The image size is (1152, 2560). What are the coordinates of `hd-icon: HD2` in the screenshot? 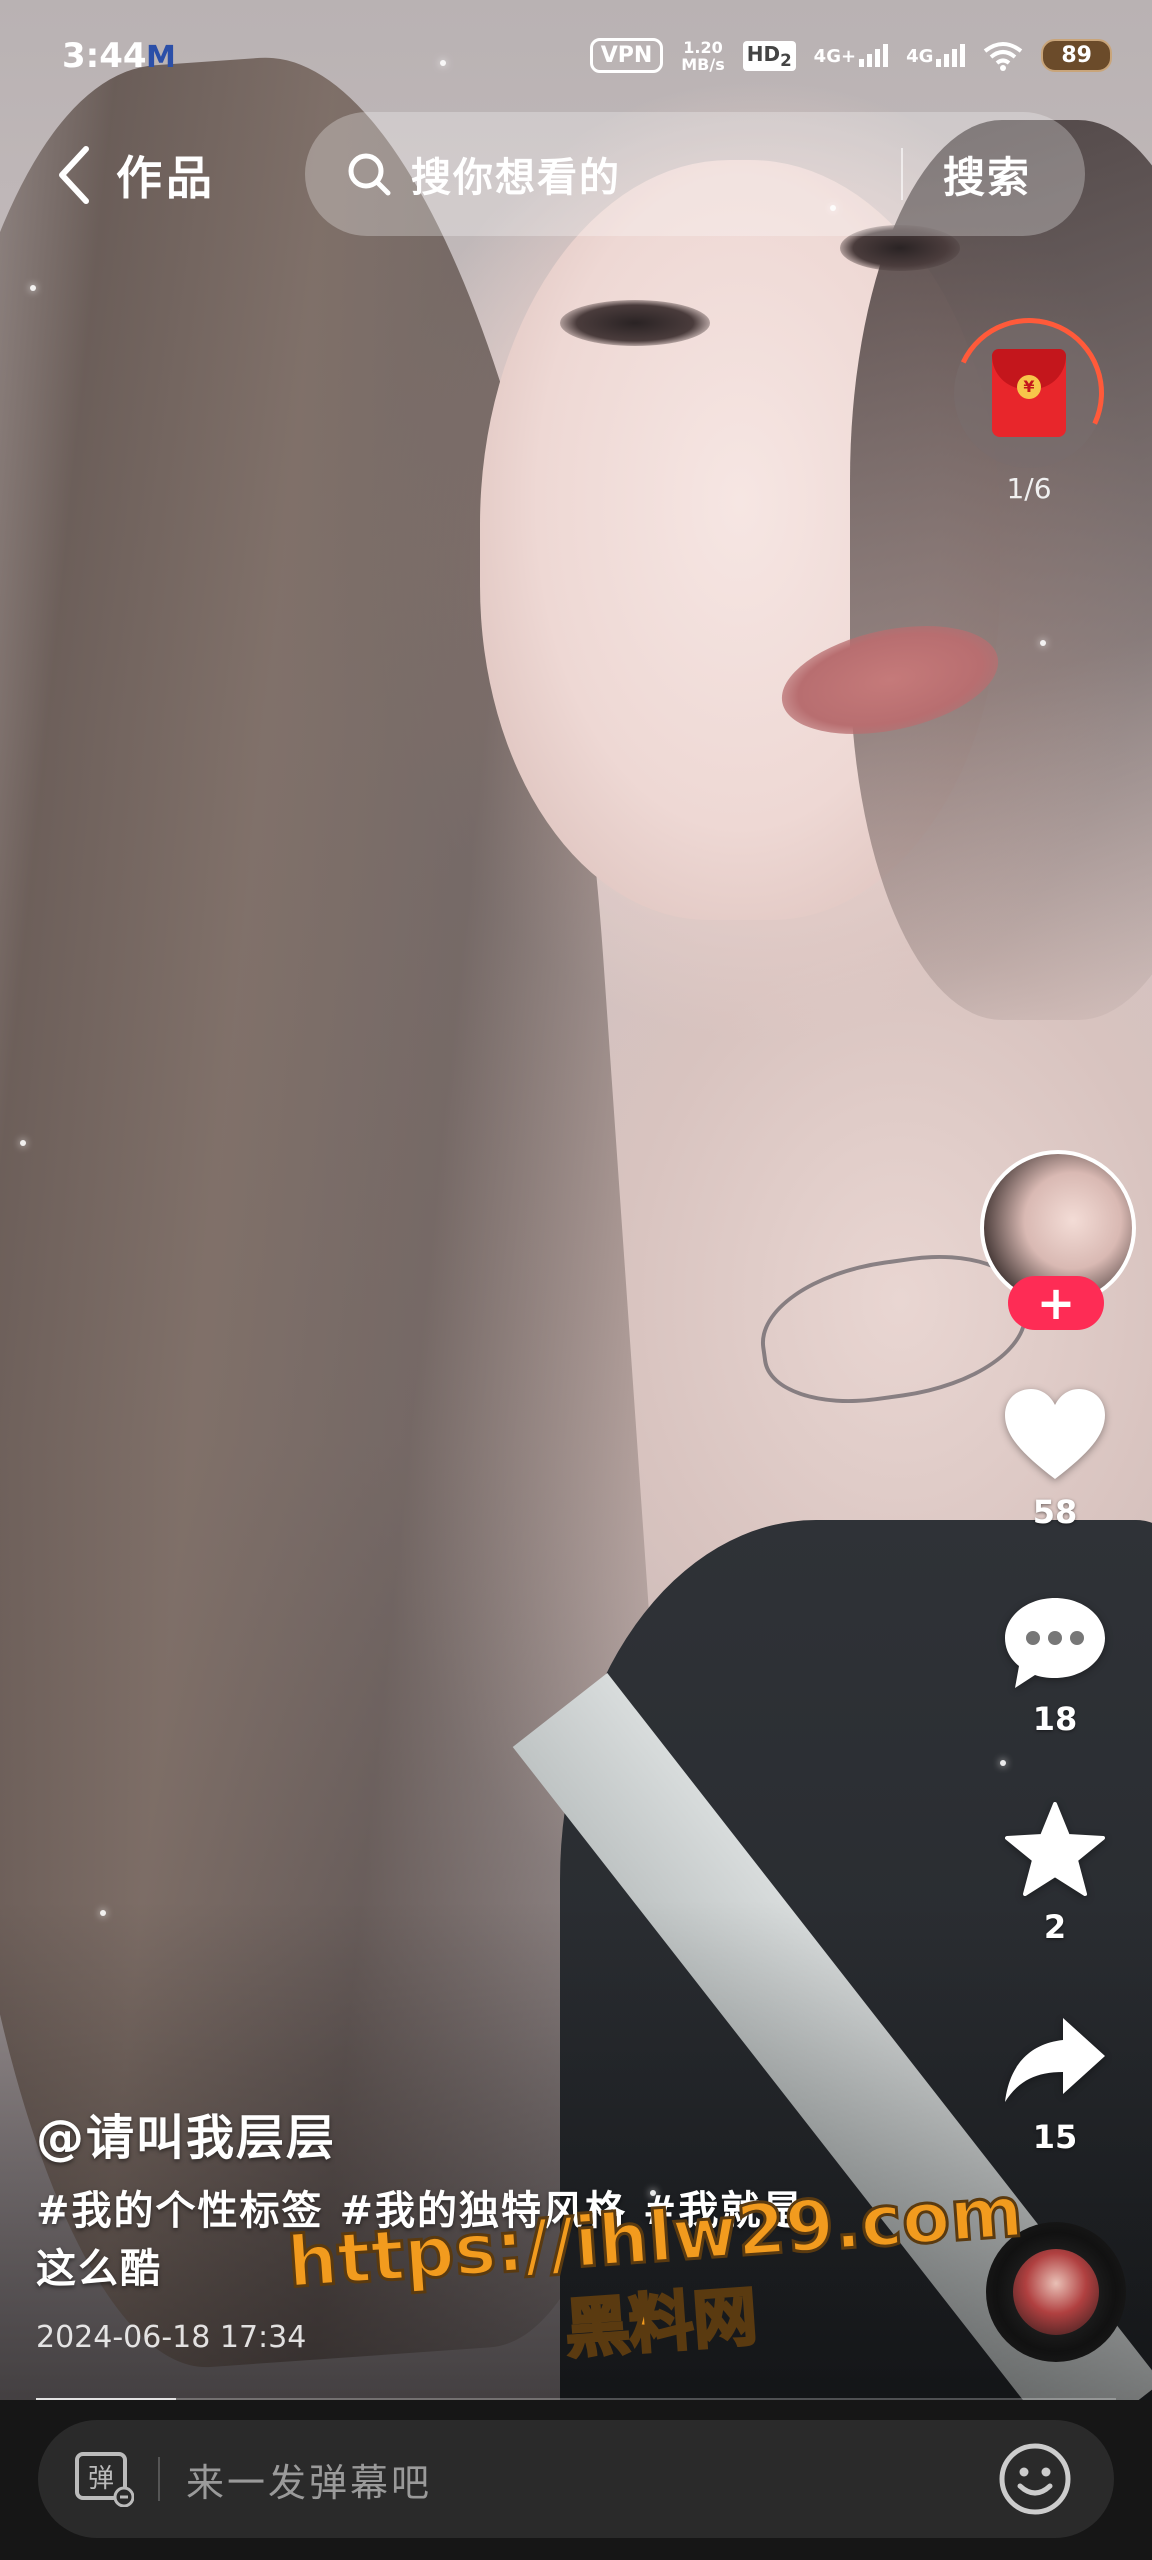 It's located at (769, 55).